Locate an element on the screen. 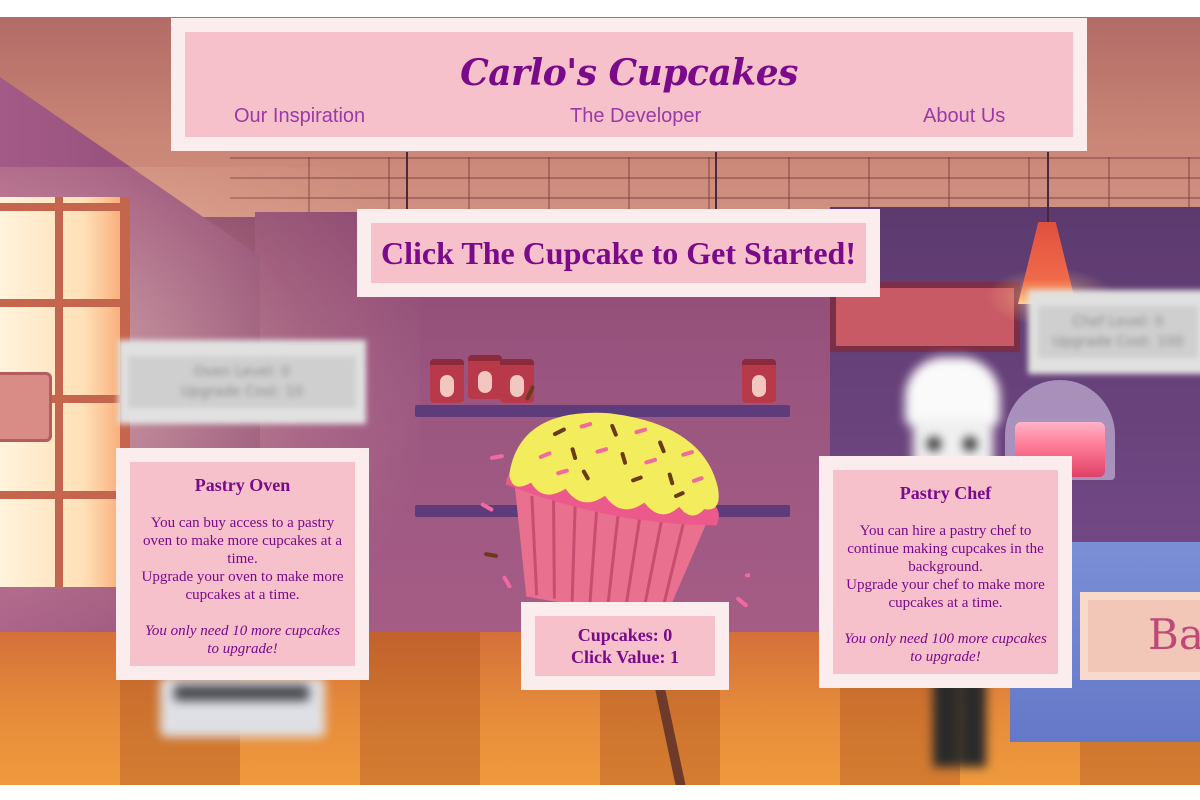  oven-cost-text: Upgrade Cost: 10 is located at coordinates (242, 392).